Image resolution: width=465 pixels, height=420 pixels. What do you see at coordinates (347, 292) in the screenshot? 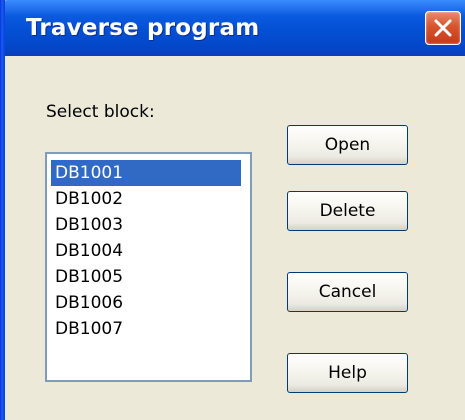
I see `cancel-button: Cancel` at bounding box center [347, 292].